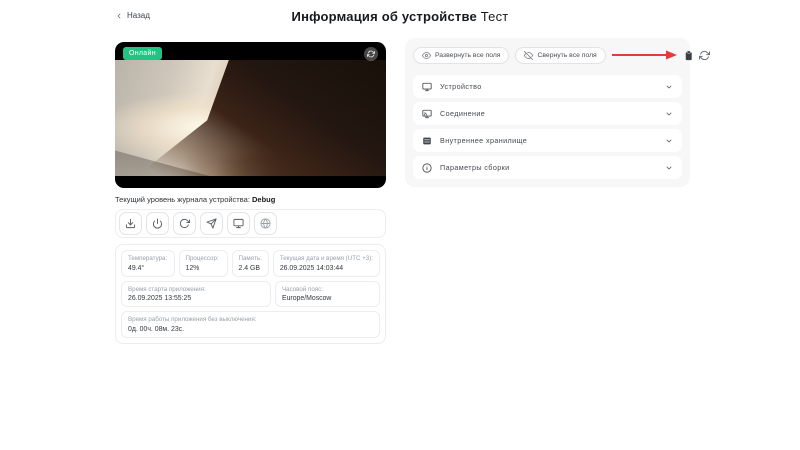 The height and width of the screenshot is (450, 800). Describe the element at coordinates (426, 55) in the screenshot. I see `eye-icon` at that location.